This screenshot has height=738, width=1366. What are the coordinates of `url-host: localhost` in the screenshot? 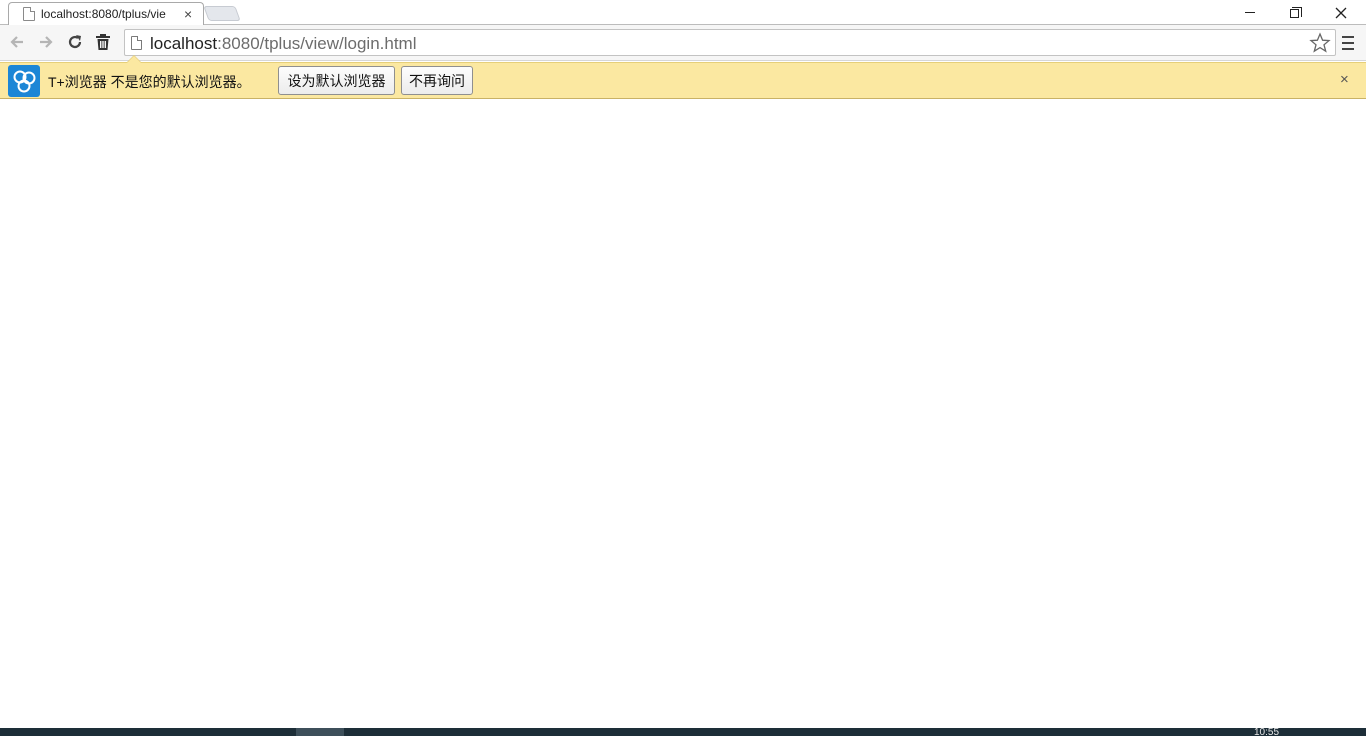 It's located at (184, 43).